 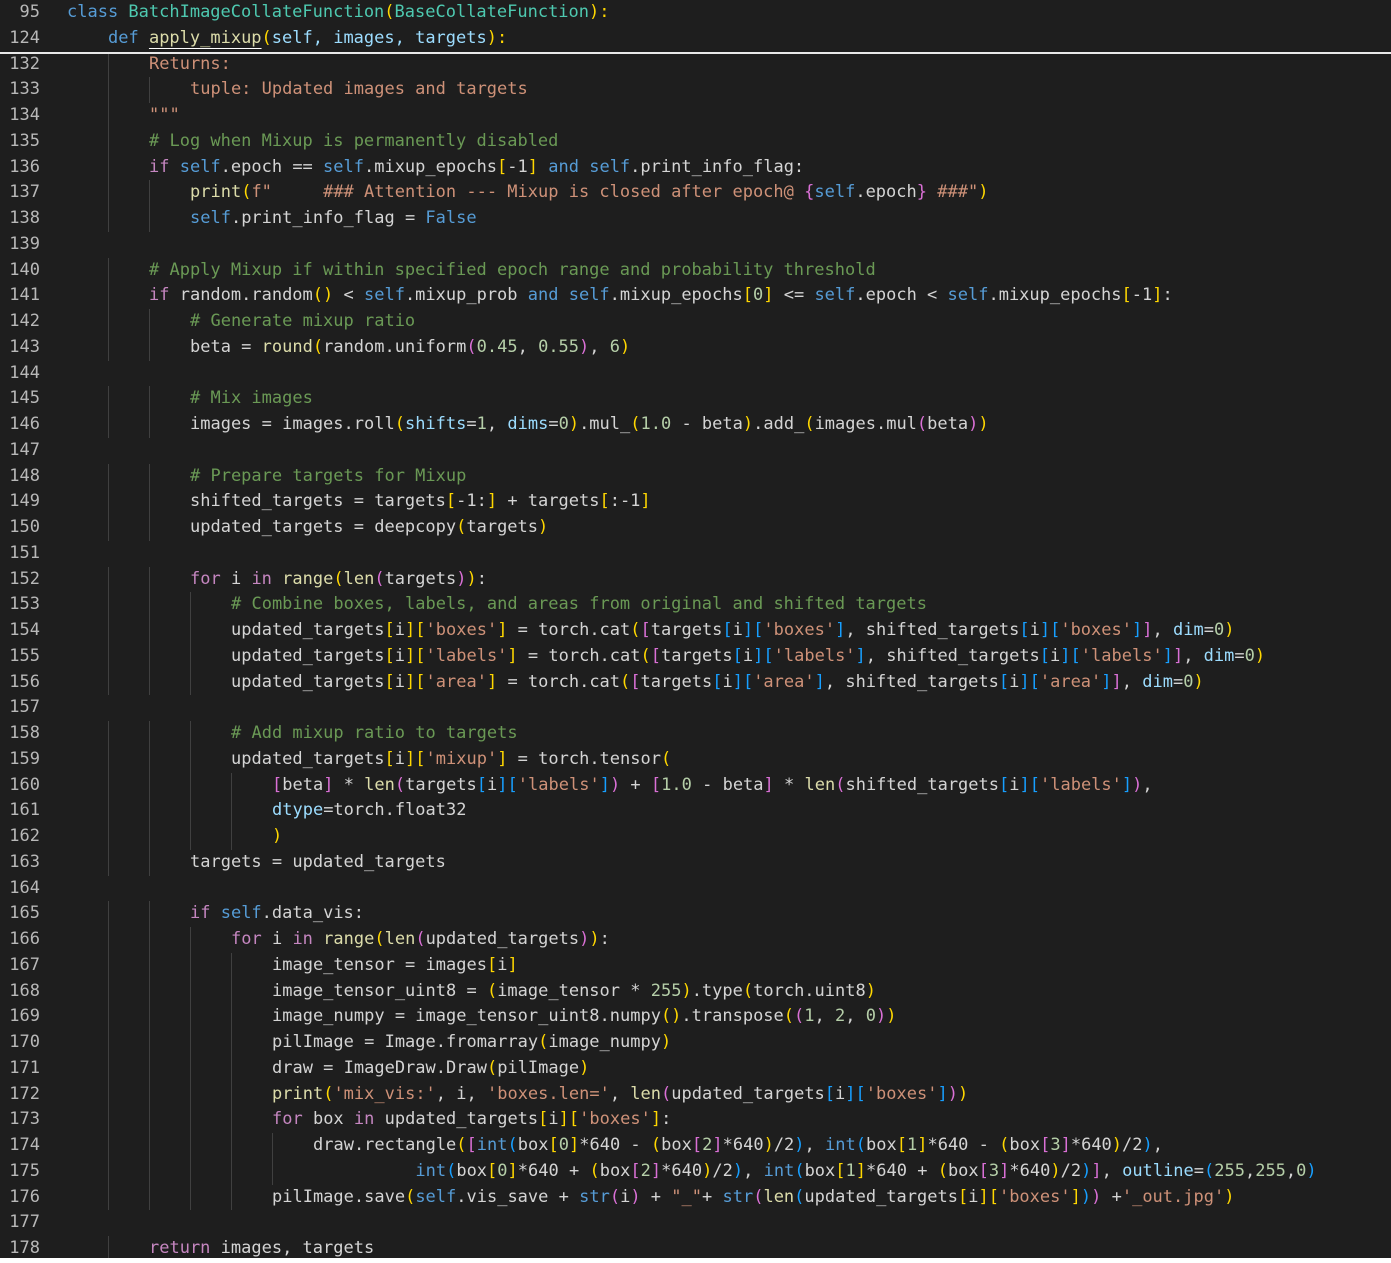 What do you see at coordinates (695, 579) in the screenshot?
I see `code-line: 152 for i in range(len(targets)):` at bounding box center [695, 579].